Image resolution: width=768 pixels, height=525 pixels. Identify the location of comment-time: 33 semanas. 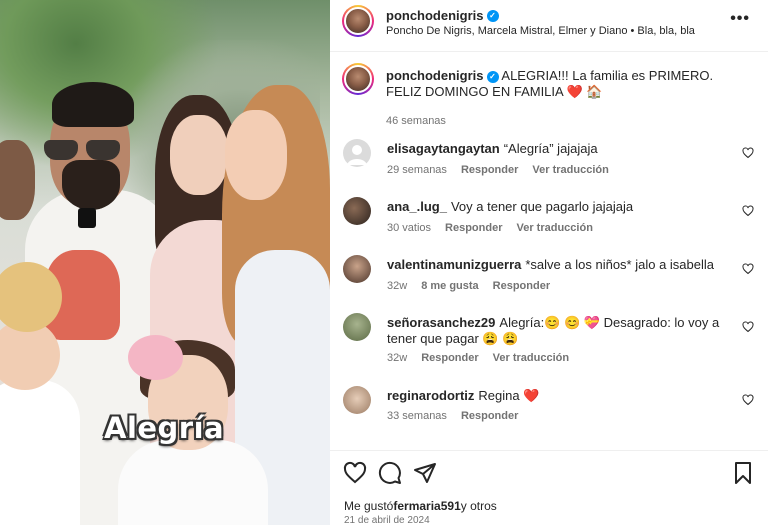
(417, 416).